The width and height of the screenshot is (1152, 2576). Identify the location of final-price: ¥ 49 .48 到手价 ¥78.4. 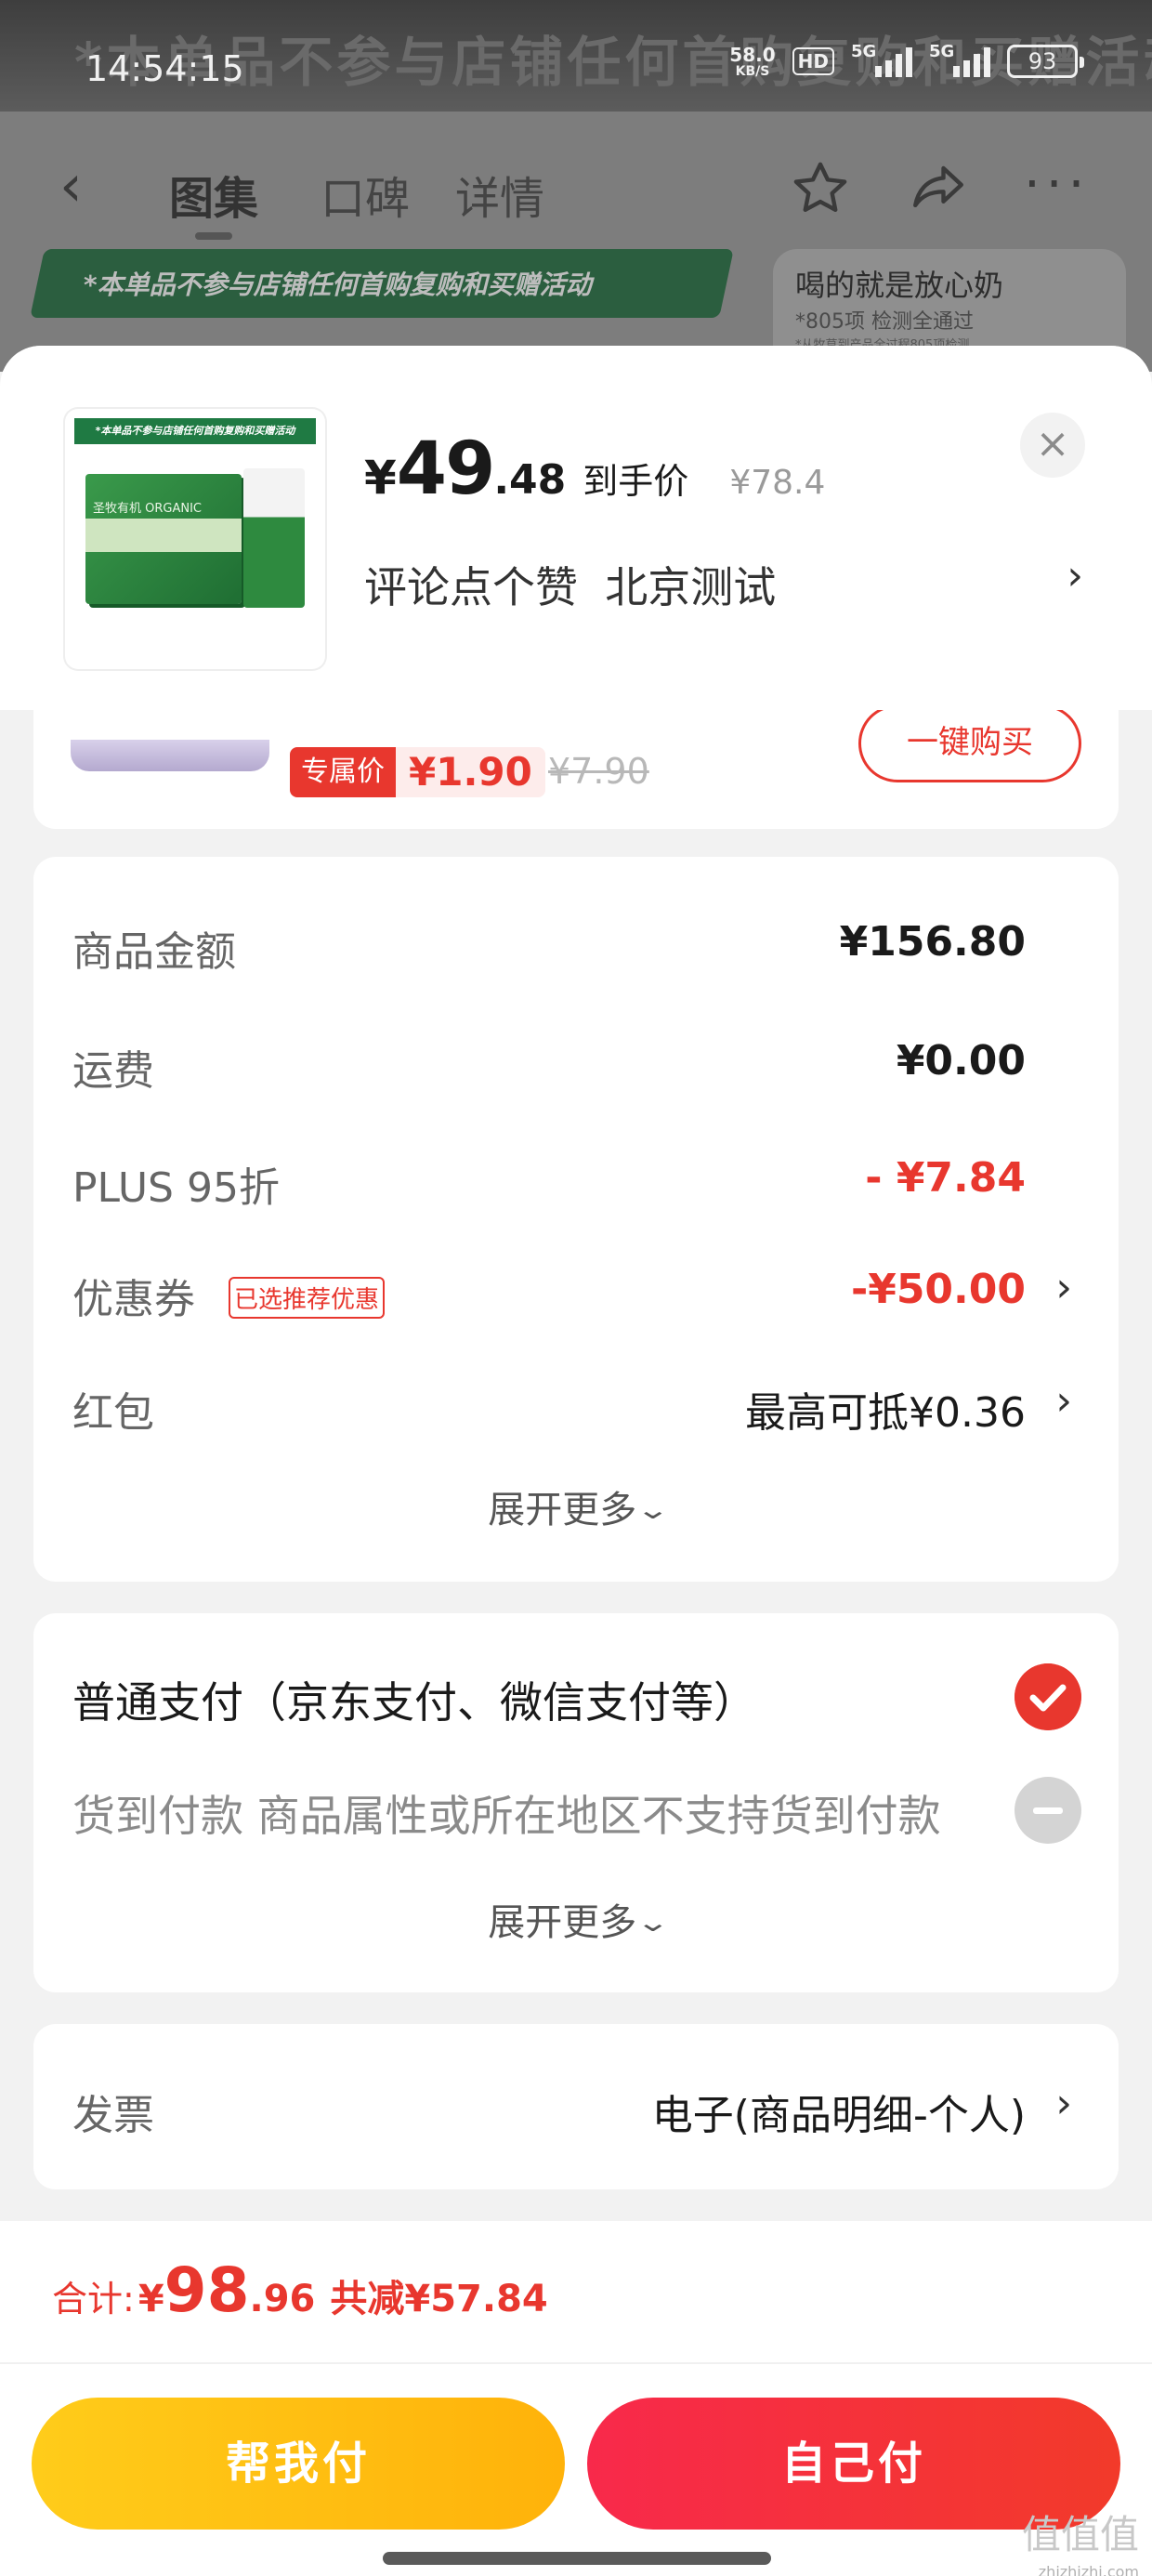
(594, 469).